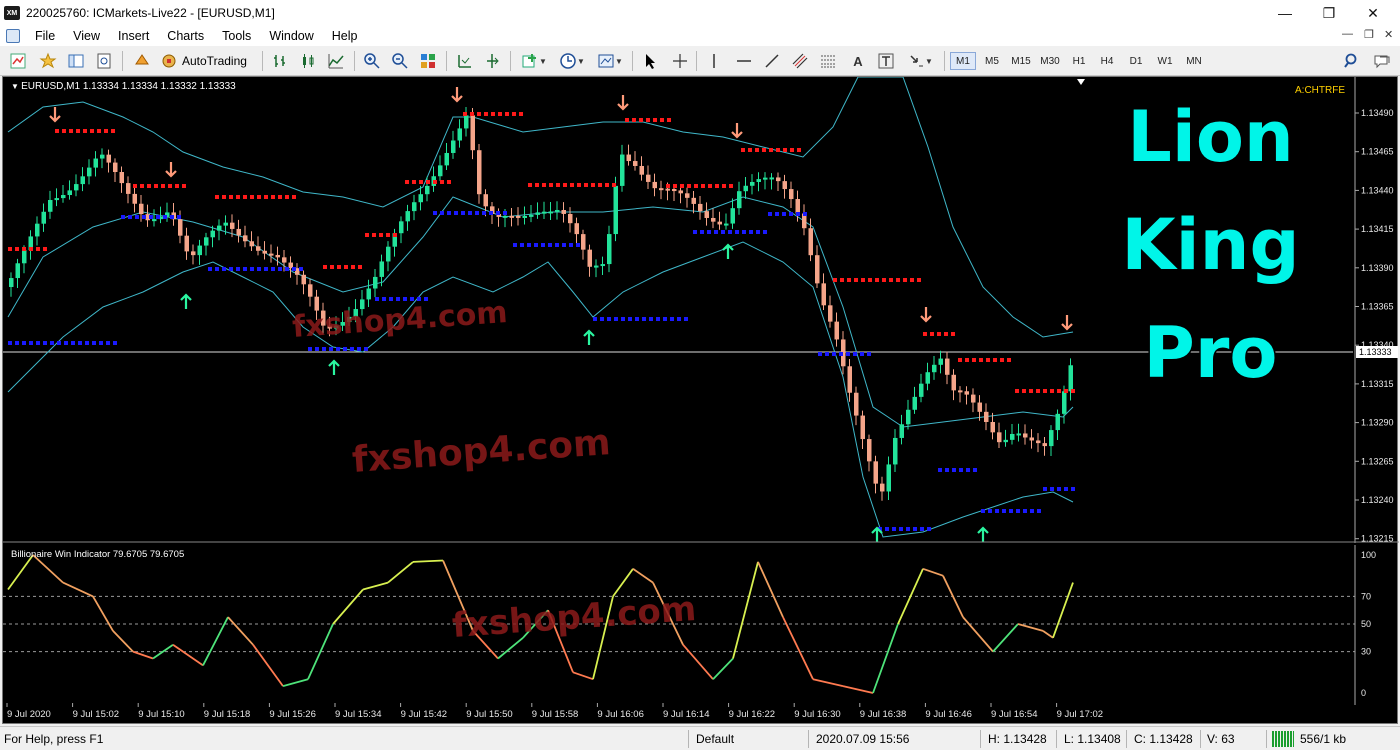 This screenshot has height=750, width=1400. Describe the element at coordinates (86, 36) in the screenshot. I see `menu-view: View` at that location.